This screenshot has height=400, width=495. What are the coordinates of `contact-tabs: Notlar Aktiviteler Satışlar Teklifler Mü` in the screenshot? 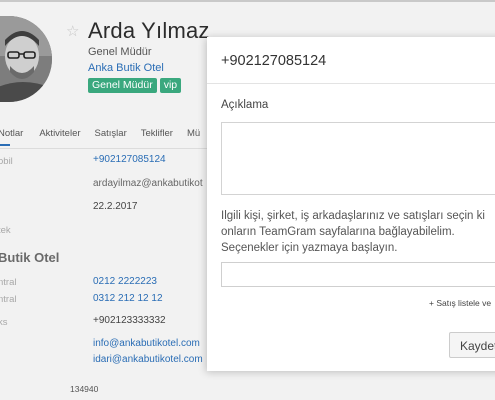 It's located at (107, 137).